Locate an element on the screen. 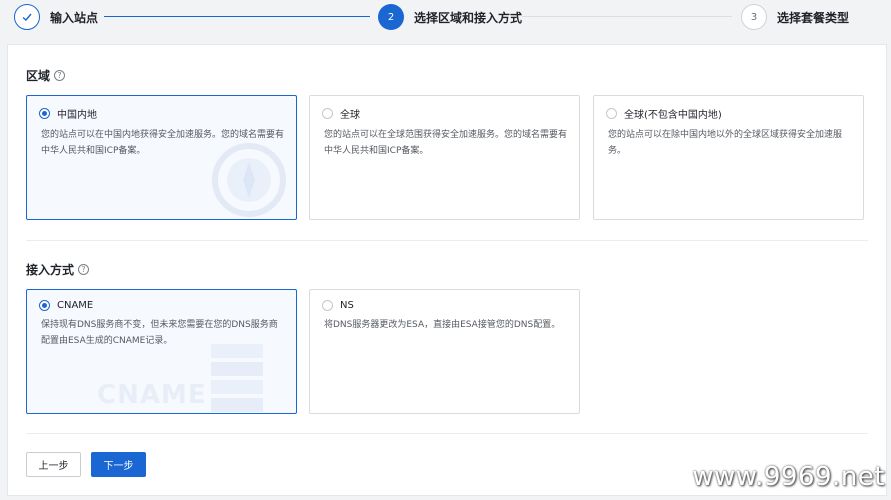  option-desc: 您的站点可以在全球范围获得安全加速服务。您的域名需要有中华人民共和国ICP备案。 is located at coordinates (446, 143).